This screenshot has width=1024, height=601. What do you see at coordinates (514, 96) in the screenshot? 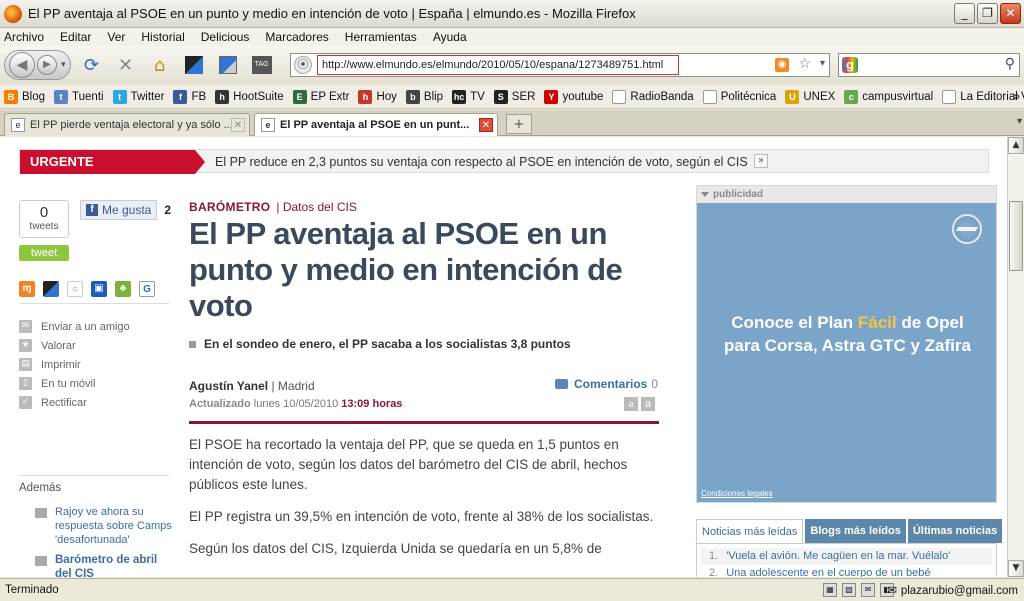
I see `bookmark-ser: S SER` at bounding box center [514, 96].